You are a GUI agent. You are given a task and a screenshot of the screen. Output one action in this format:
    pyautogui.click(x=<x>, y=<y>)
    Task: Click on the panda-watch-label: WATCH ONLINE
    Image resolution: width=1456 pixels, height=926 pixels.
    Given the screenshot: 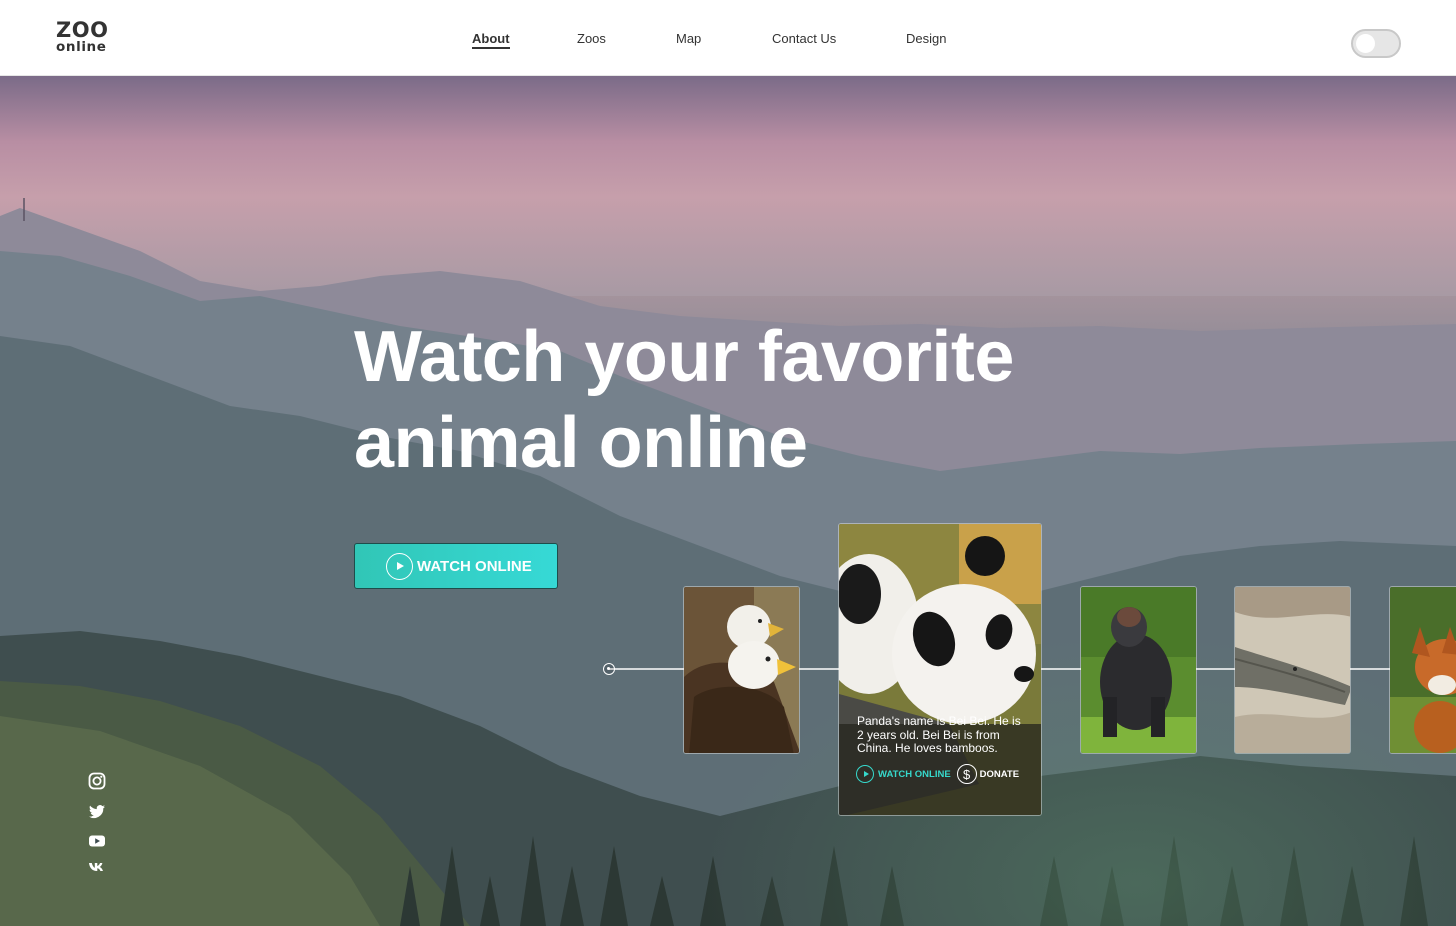 What is the action you would take?
    pyautogui.click(x=914, y=774)
    